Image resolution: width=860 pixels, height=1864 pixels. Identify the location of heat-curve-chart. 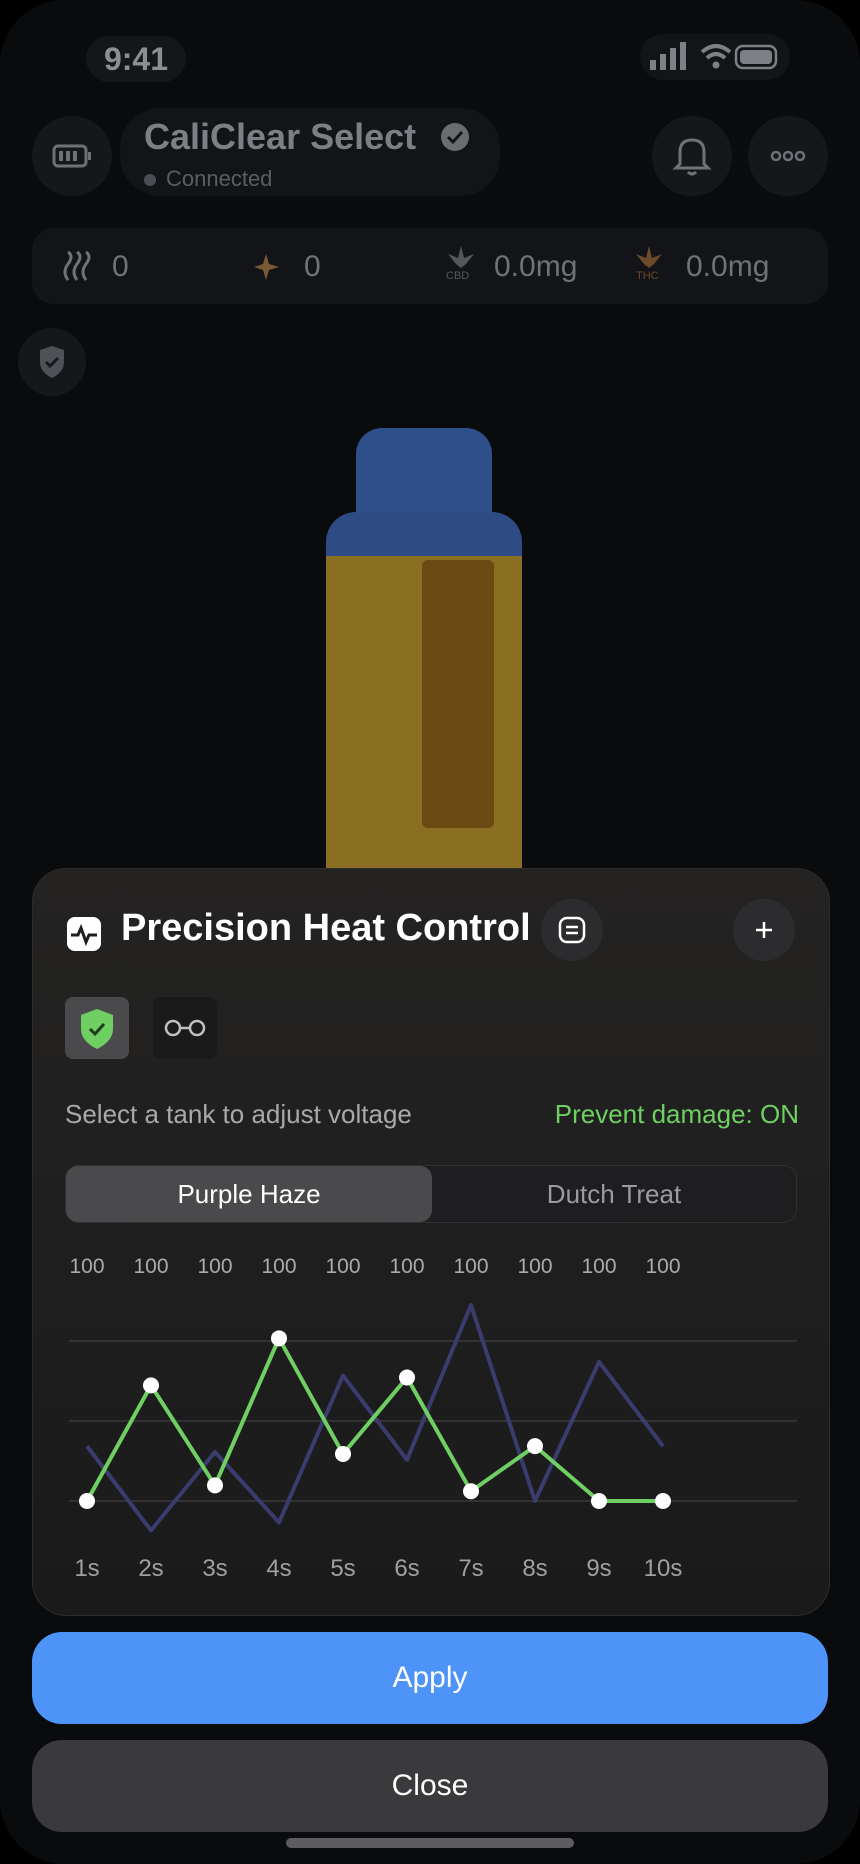
(433, 1417).